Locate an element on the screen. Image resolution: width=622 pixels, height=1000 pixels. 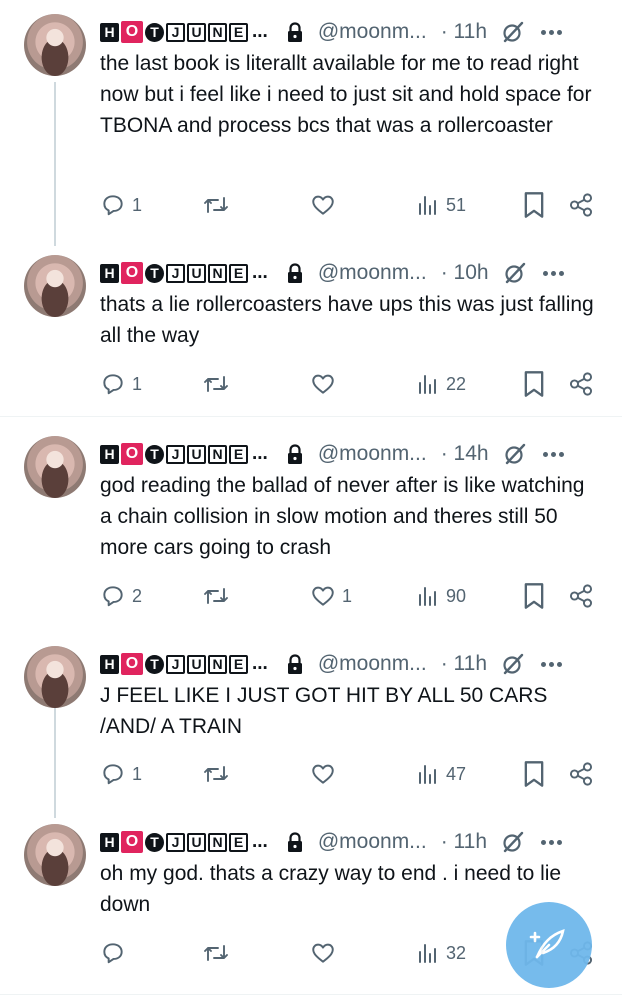
share-icon is located at coordinates (581, 384).